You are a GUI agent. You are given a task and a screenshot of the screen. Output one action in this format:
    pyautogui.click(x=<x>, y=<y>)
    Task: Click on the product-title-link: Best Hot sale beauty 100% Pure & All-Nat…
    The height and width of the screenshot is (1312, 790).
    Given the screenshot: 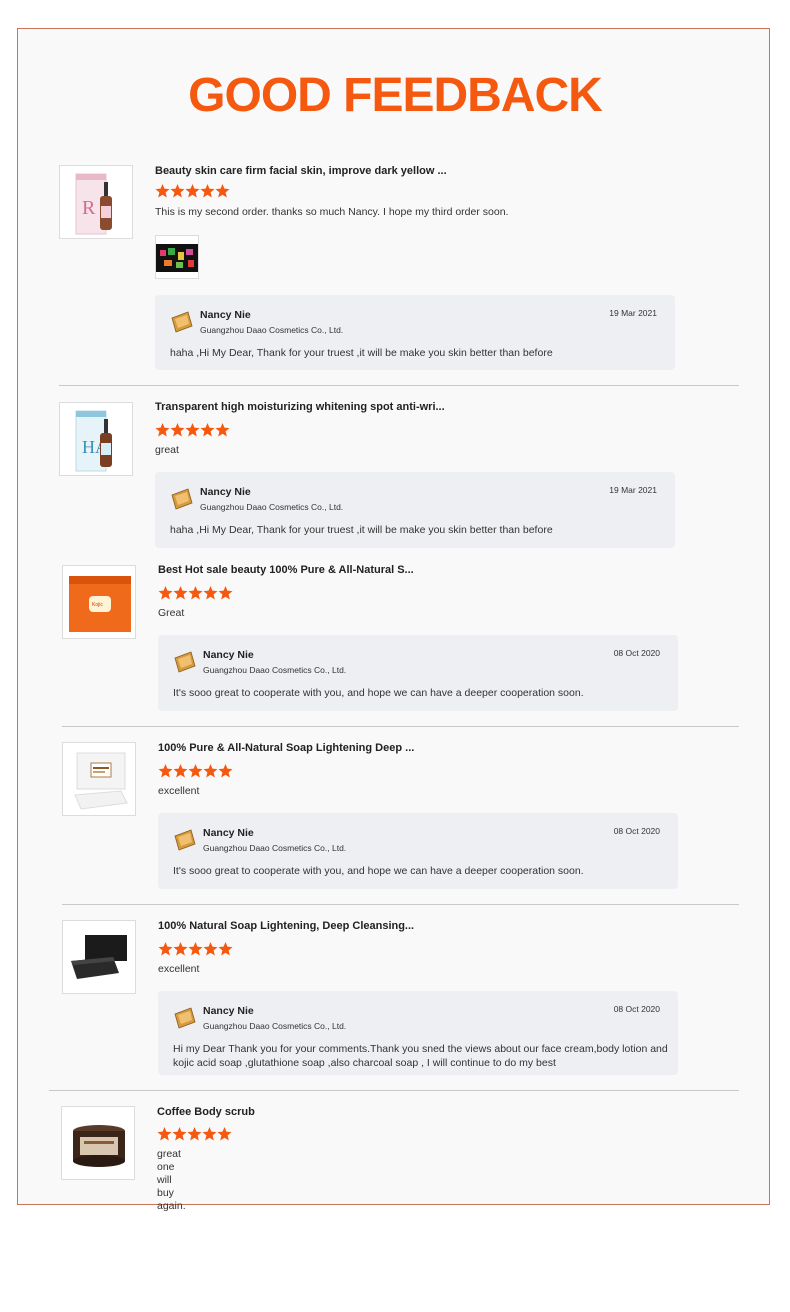 What is the action you would take?
    pyautogui.click(x=286, y=570)
    